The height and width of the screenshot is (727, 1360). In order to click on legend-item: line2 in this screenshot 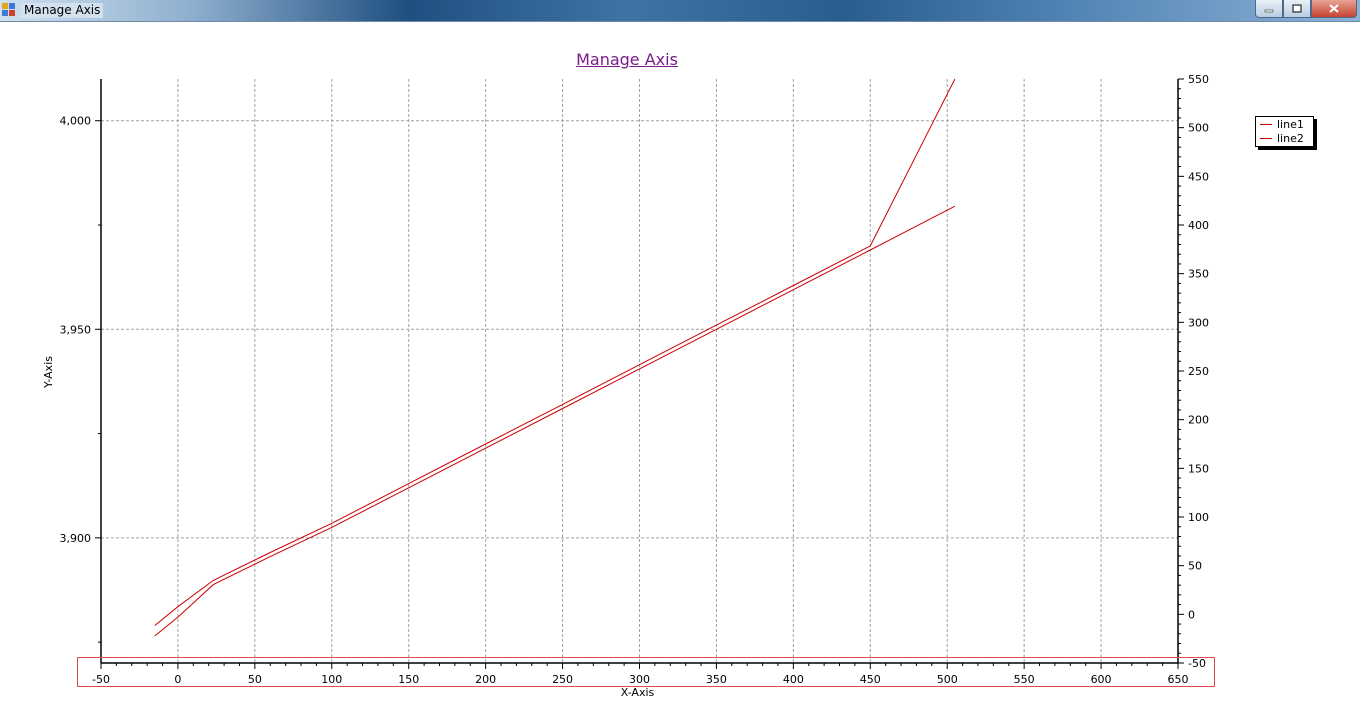, I will do `click(1284, 138)`.